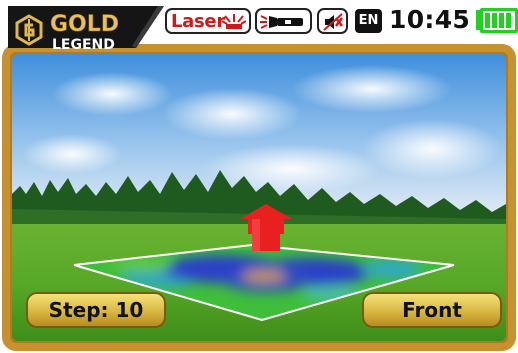 This screenshot has width=518, height=353. What do you see at coordinates (368, 21) in the screenshot?
I see `language-badge: EN` at bounding box center [368, 21].